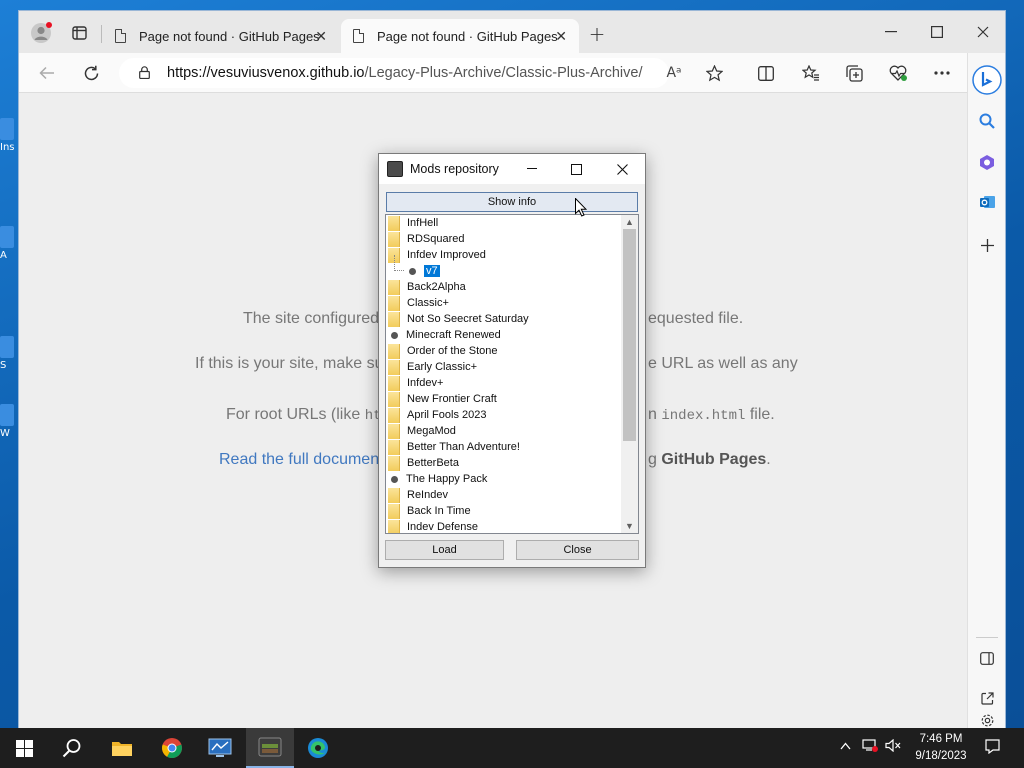  Describe the element at coordinates (443, 335) in the screenshot. I see `tree-leaf-item: Minecraft Renewed` at that location.